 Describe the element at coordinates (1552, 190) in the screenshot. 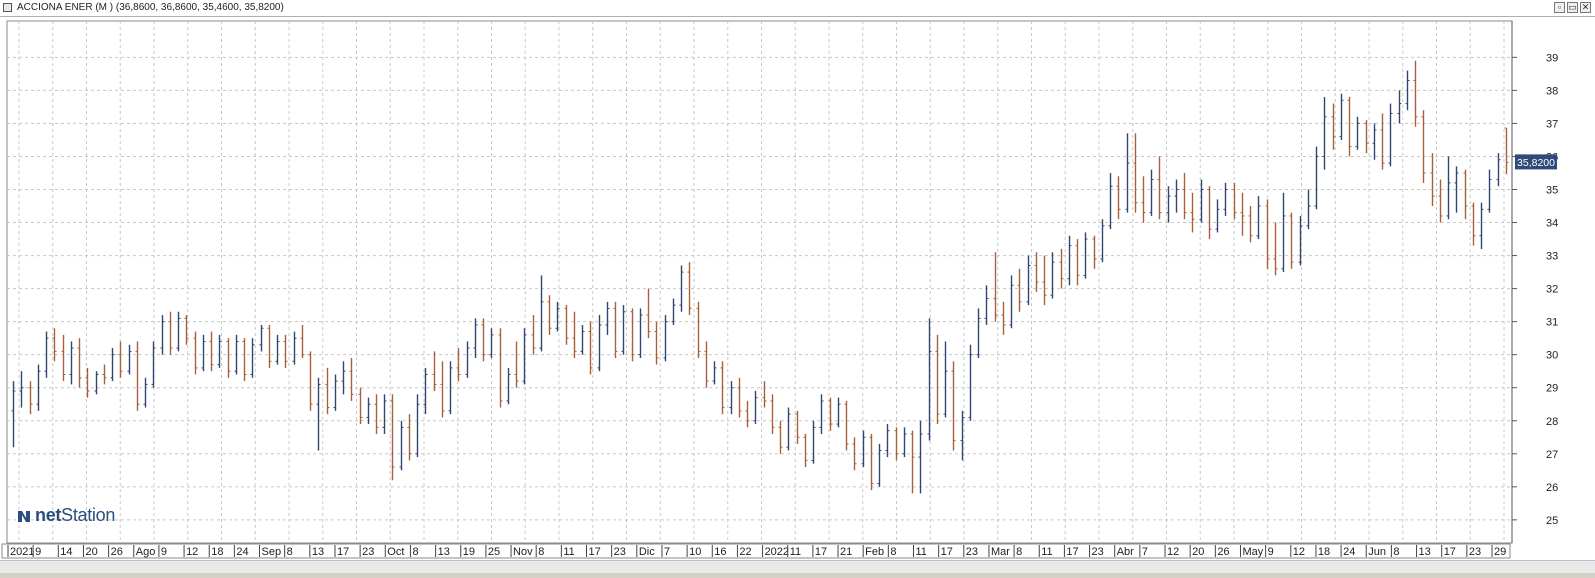

I see `y-axis-label: 35` at that location.